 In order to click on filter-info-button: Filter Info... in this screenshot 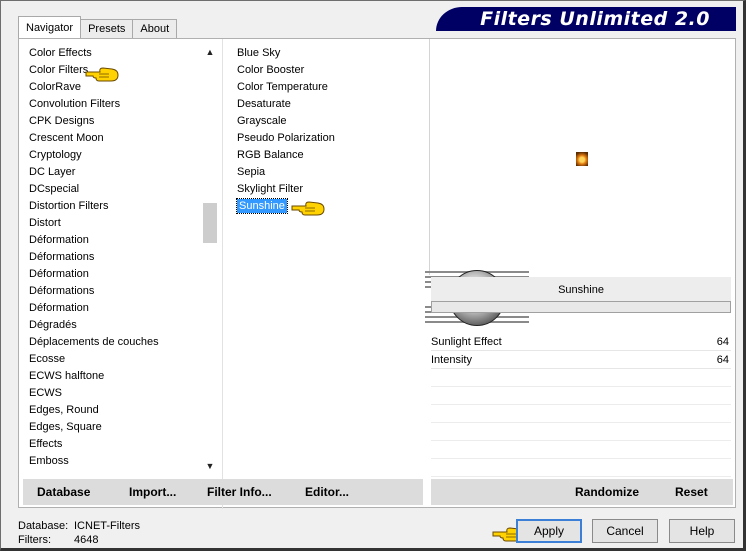, I will do `click(239, 492)`.